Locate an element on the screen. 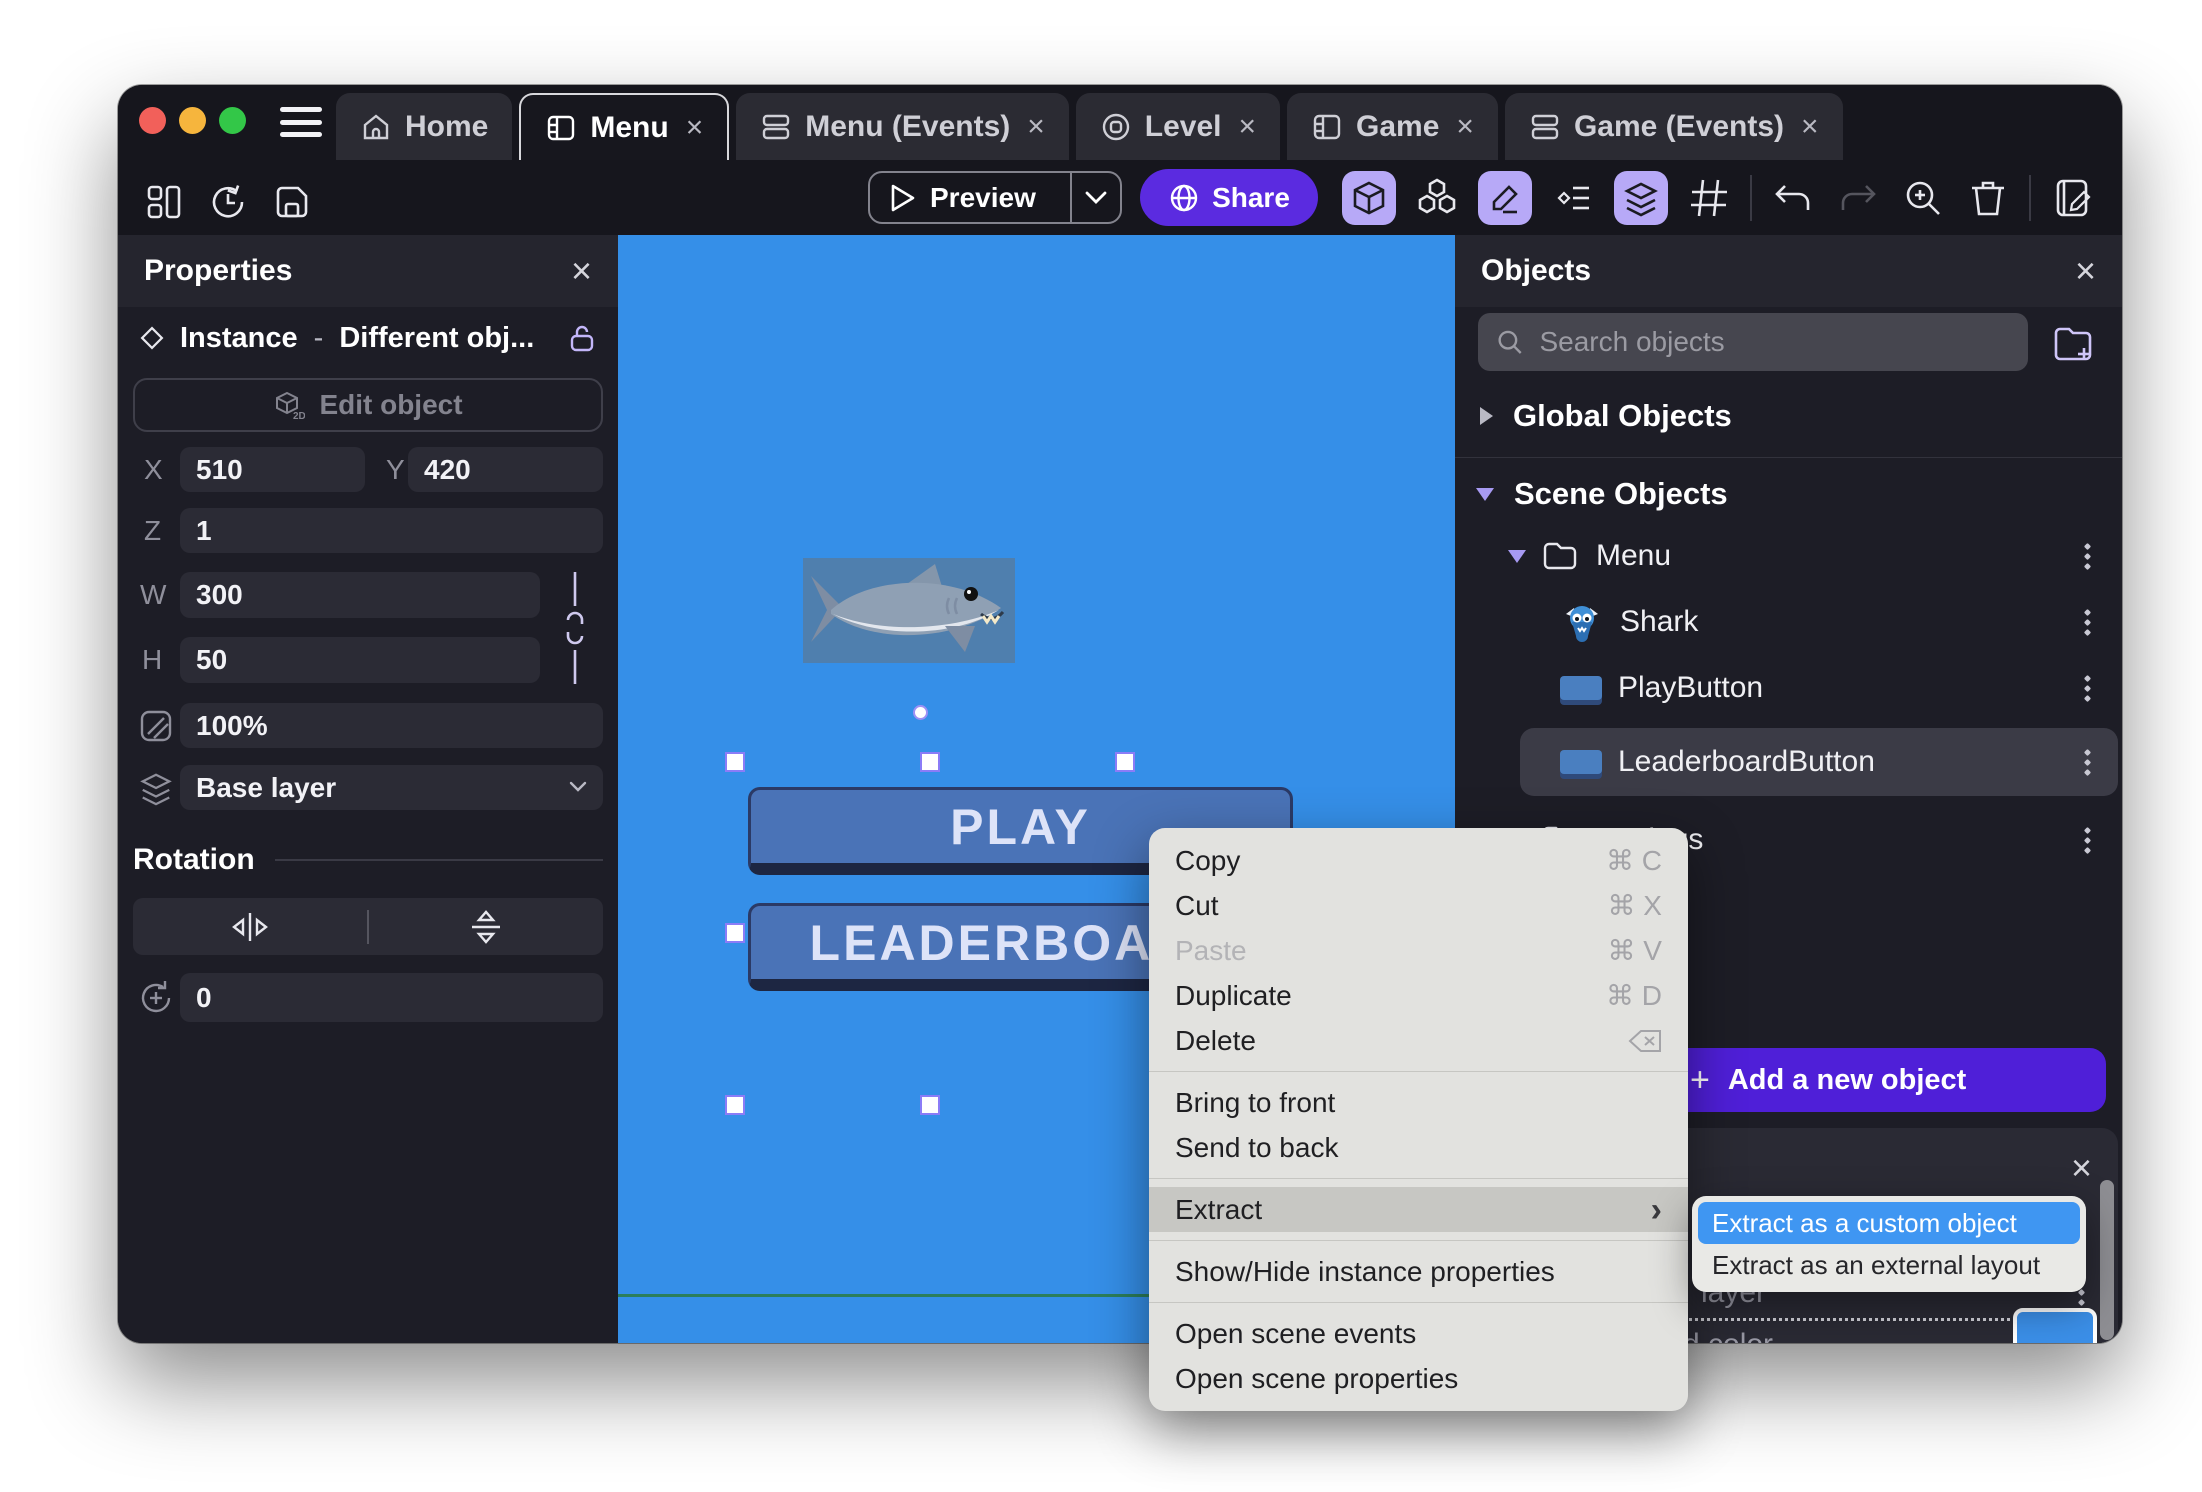 This screenshot has height=1492, width=2202. grid-icon is located at coordinates (1709, 198).